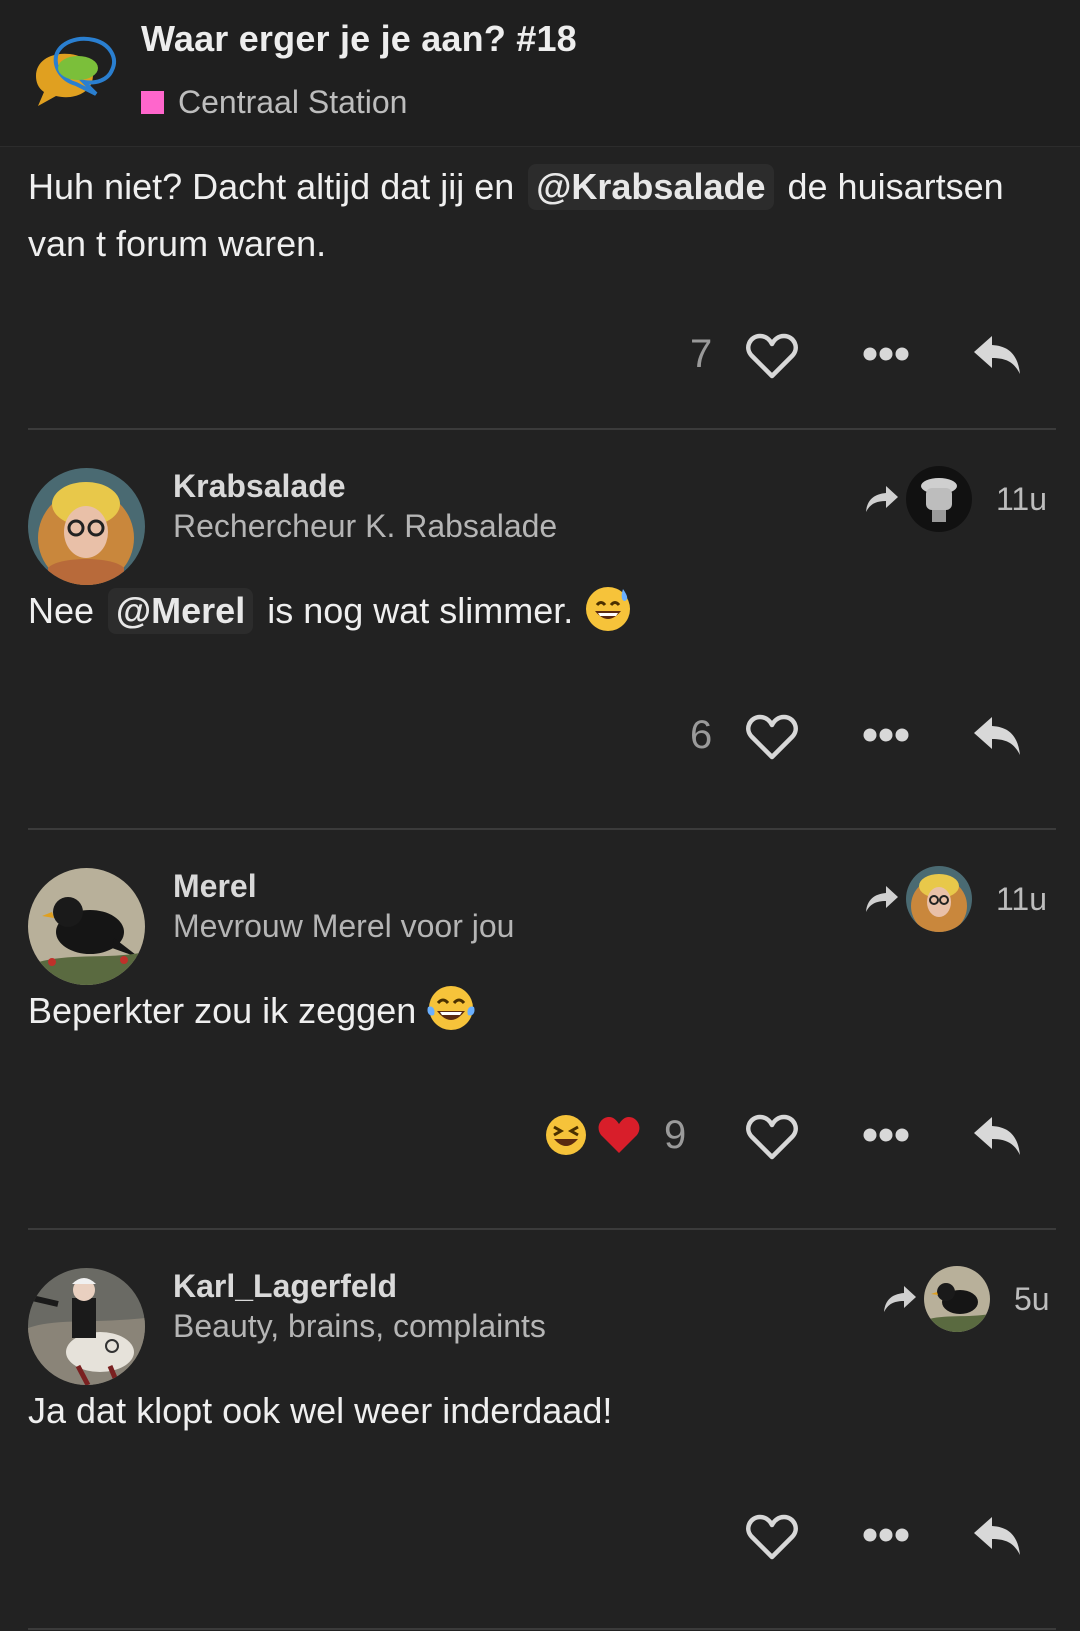 The image size is (1080, 1631). What do you see at coordinates (365, 526) in the screenshot?
I see `user-title: Rechercheur K. Rabsalade` at bounding box center [365, 526].